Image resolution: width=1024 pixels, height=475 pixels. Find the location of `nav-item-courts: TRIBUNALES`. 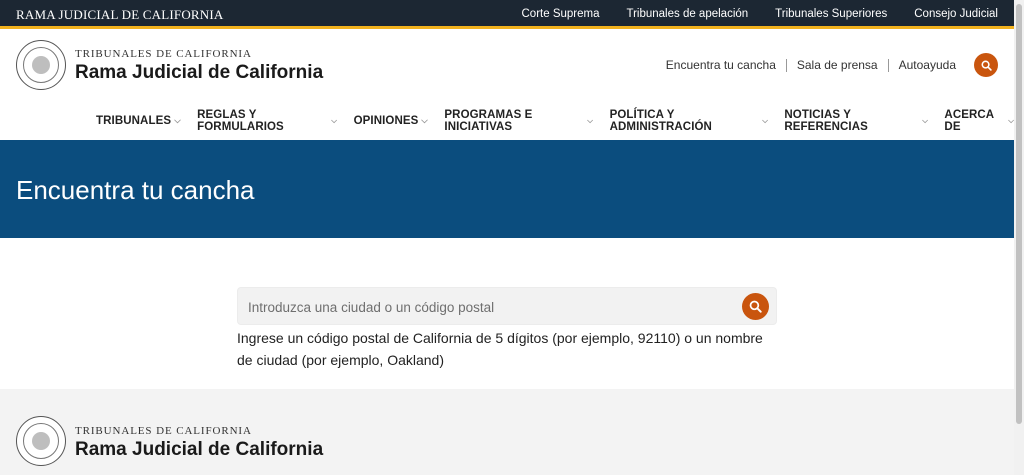

nav-item-courts: TRIBUNALES is located at coordinates (138, 121).